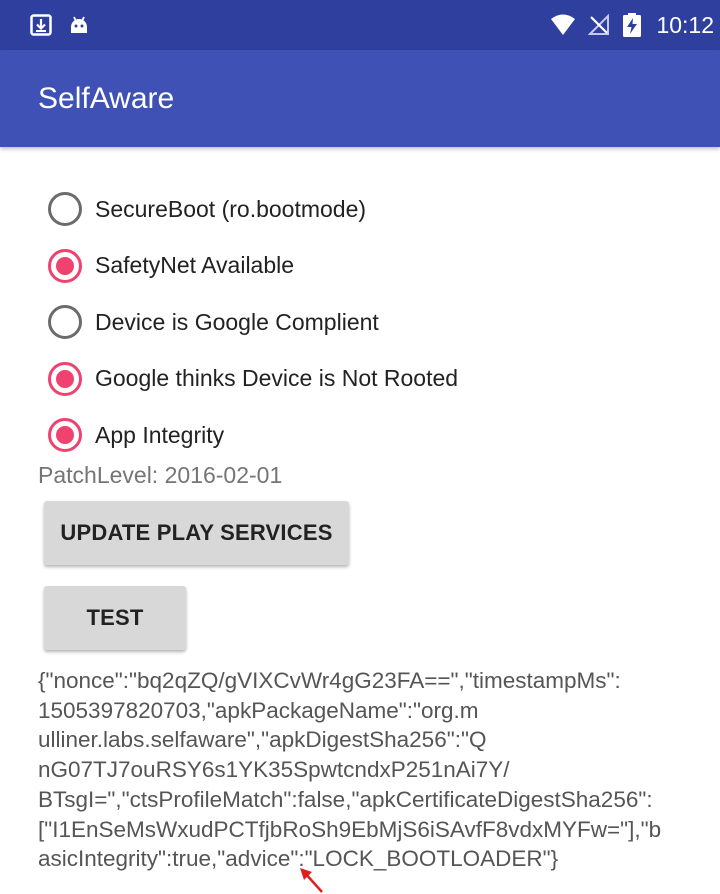 This screenshot has height=894, width=720. What do you see at coordinates (685, 24) in the screenshot?
I see `status-time: 10:12` at bounding box center [685, 24].